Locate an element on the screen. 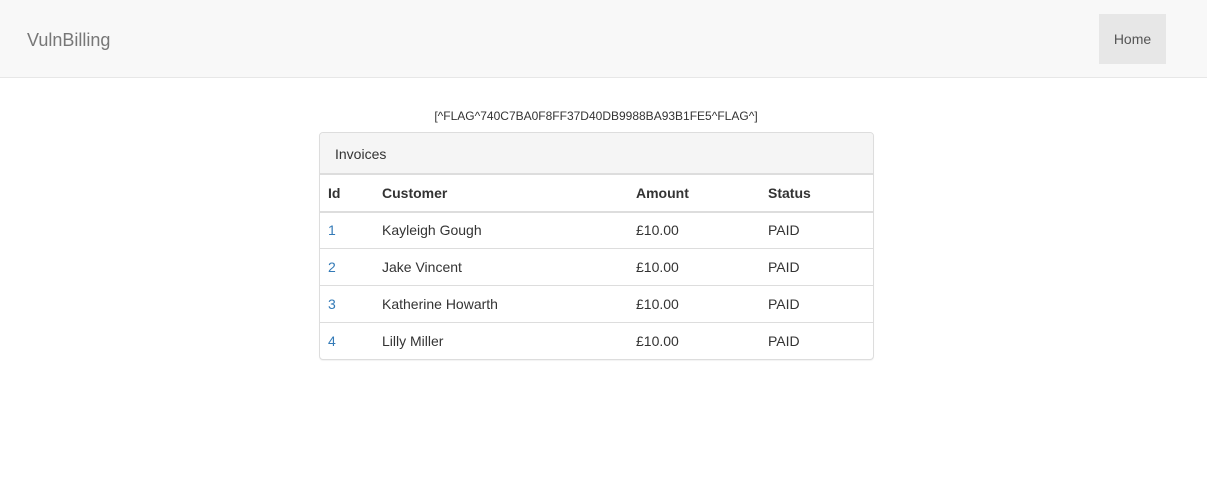 The image size is (1207, 492). nav-home-link: Home is located at coordinates (1132, 39).